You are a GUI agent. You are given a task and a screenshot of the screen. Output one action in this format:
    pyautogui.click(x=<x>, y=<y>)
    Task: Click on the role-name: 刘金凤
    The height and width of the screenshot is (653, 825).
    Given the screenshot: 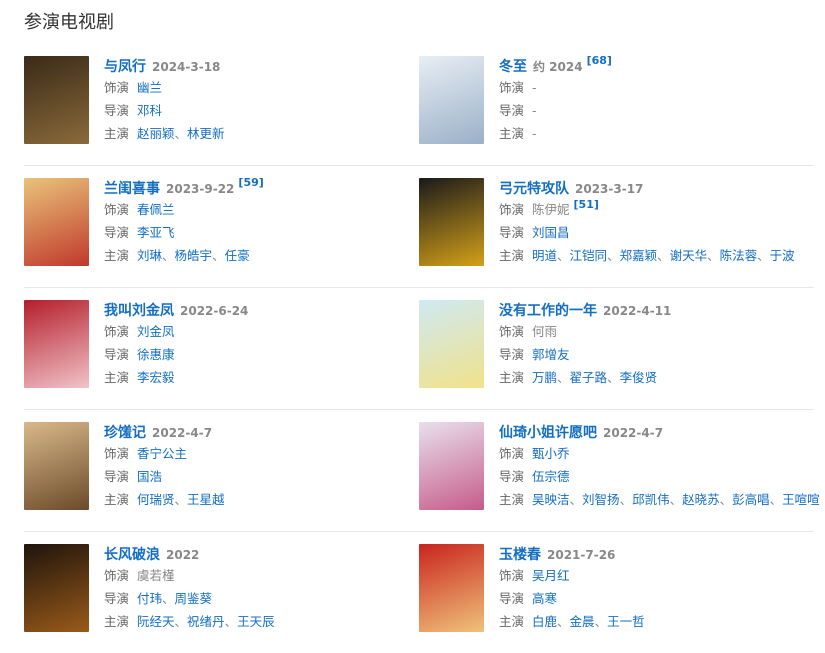 What is the action you would take?
    pyautogui.click(x=156, y=331)
    